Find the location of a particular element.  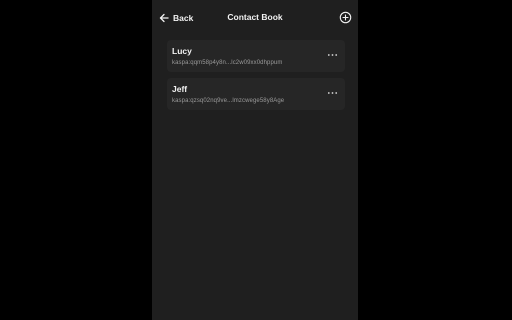

contact-address: kaspa:qqm58p4y8n...lc2w09xx0dhppum is located at coordinates (227, 63).